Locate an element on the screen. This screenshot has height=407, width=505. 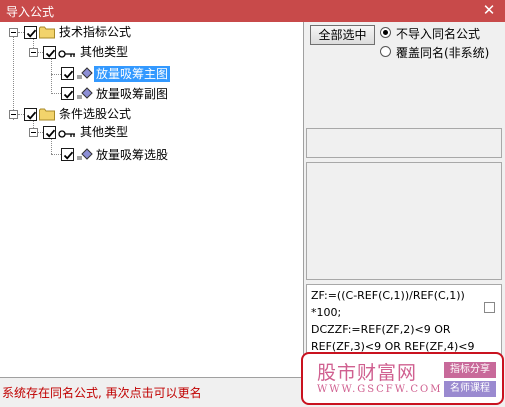
formula-text-line: DCZZF:=REF(ZF,2)<9 OR is located at coordinates (381, 329).